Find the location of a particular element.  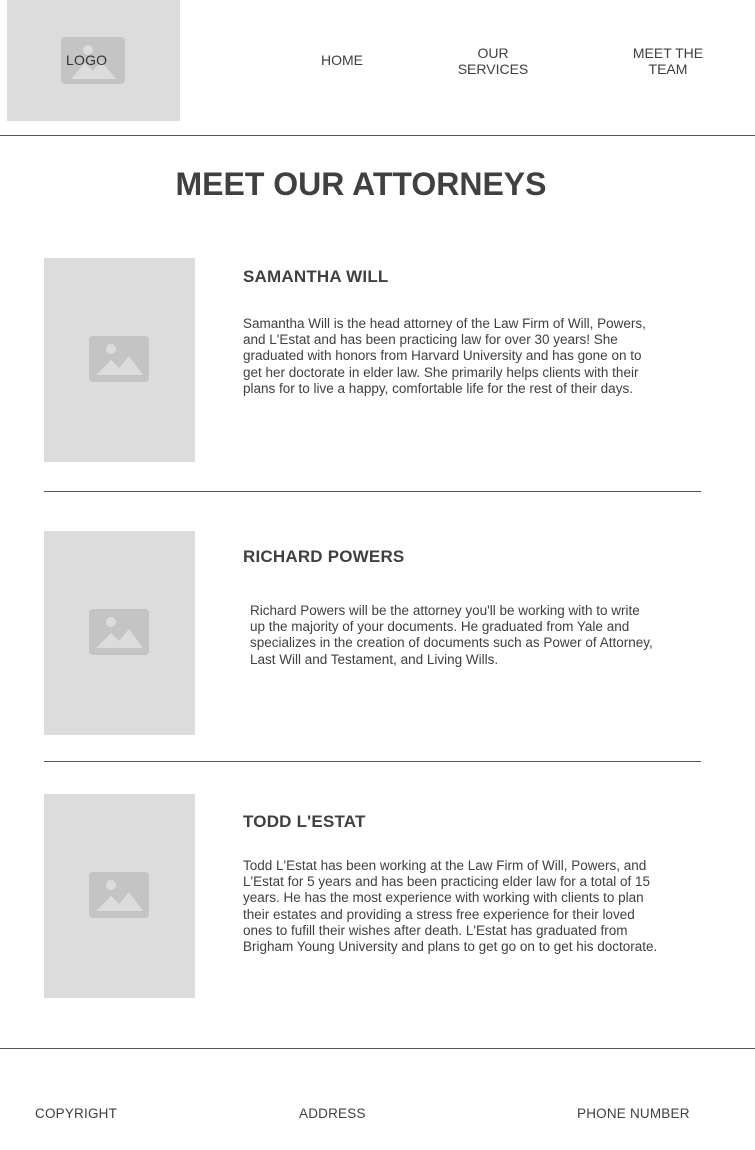

attorney-name: RICHARD POWERS is located at coordinates (324, 556).